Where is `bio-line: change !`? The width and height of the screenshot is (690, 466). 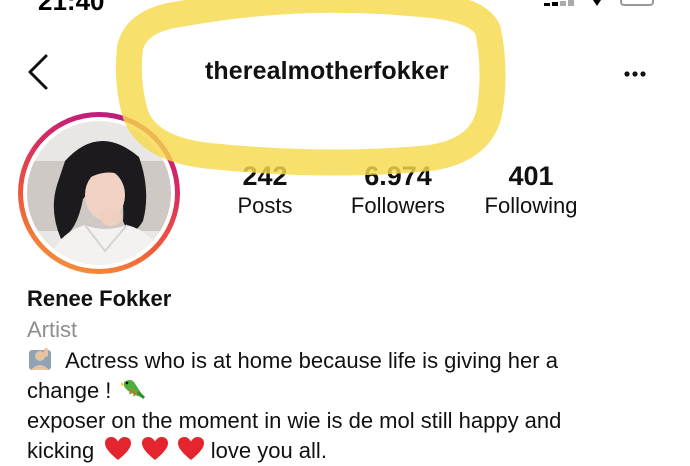 bio-line: change ! is located at coordinates (347, 391).